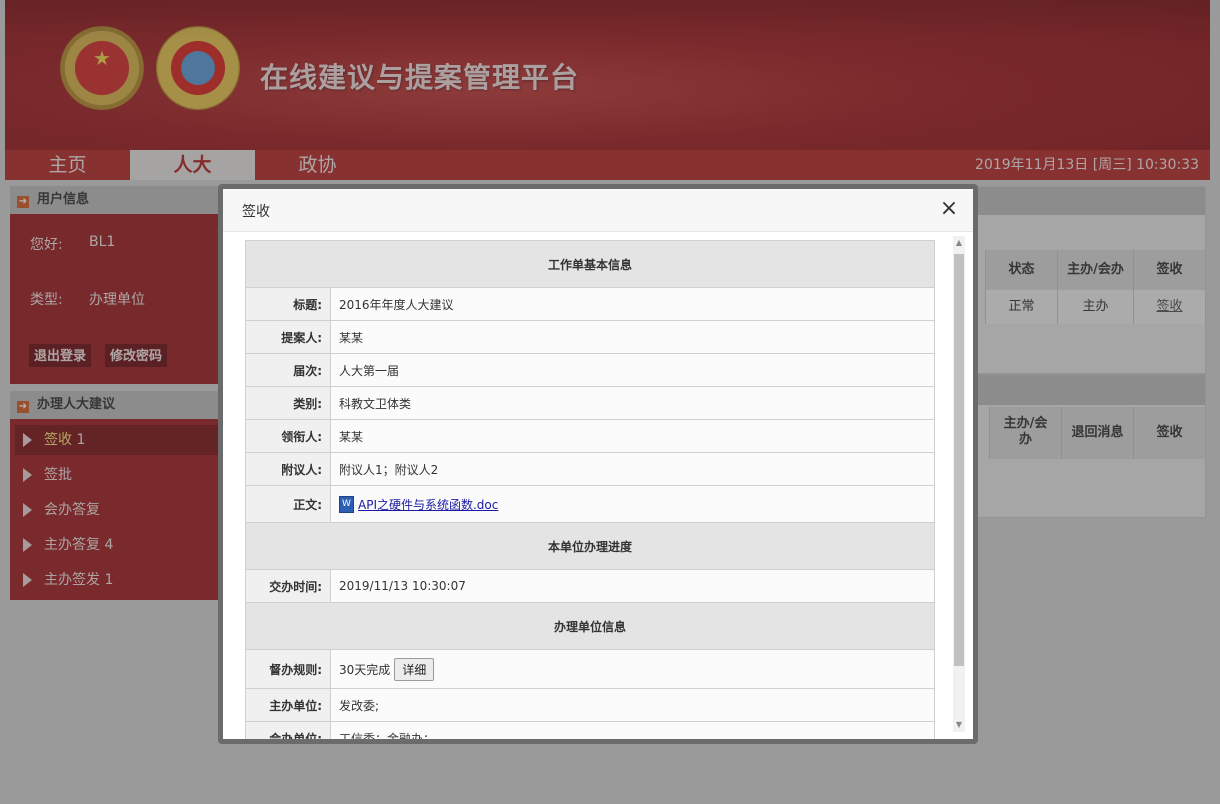  I want to click on scroll-down-icon: ▼, so click(959, 725).